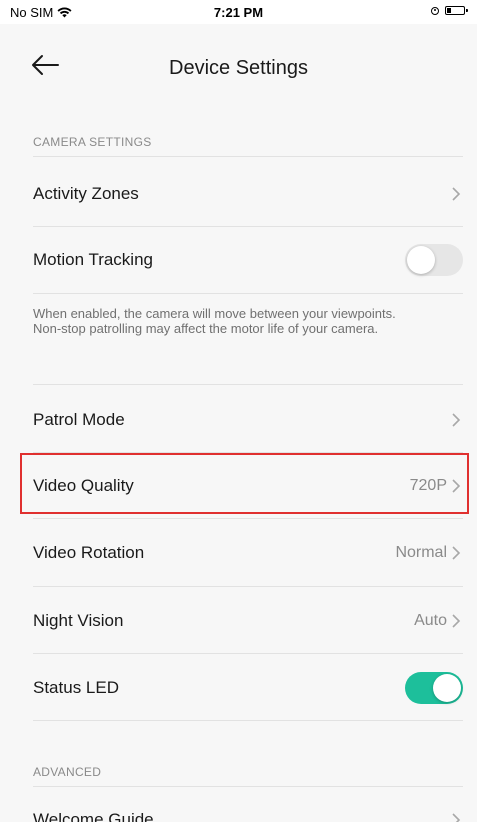 The image size is (477, 822). What do you see at coordinates (93, 259) in the screenshot?
I see `motion-tracking-label: Motion Tracking` at bounding box center [93, 259].